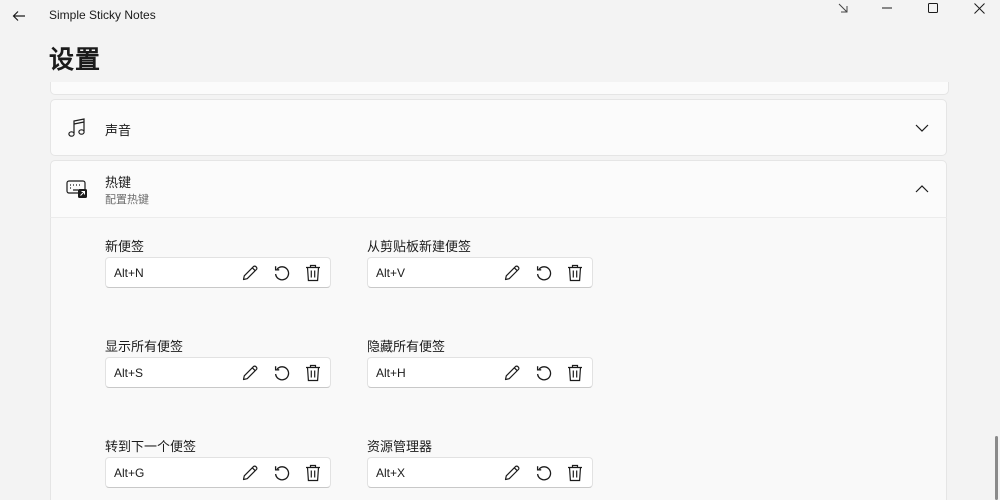 The width and height of the screenshot is (1000, 500). I want to click on title-bar: Simple Sticky Notes, so click(500, 16).